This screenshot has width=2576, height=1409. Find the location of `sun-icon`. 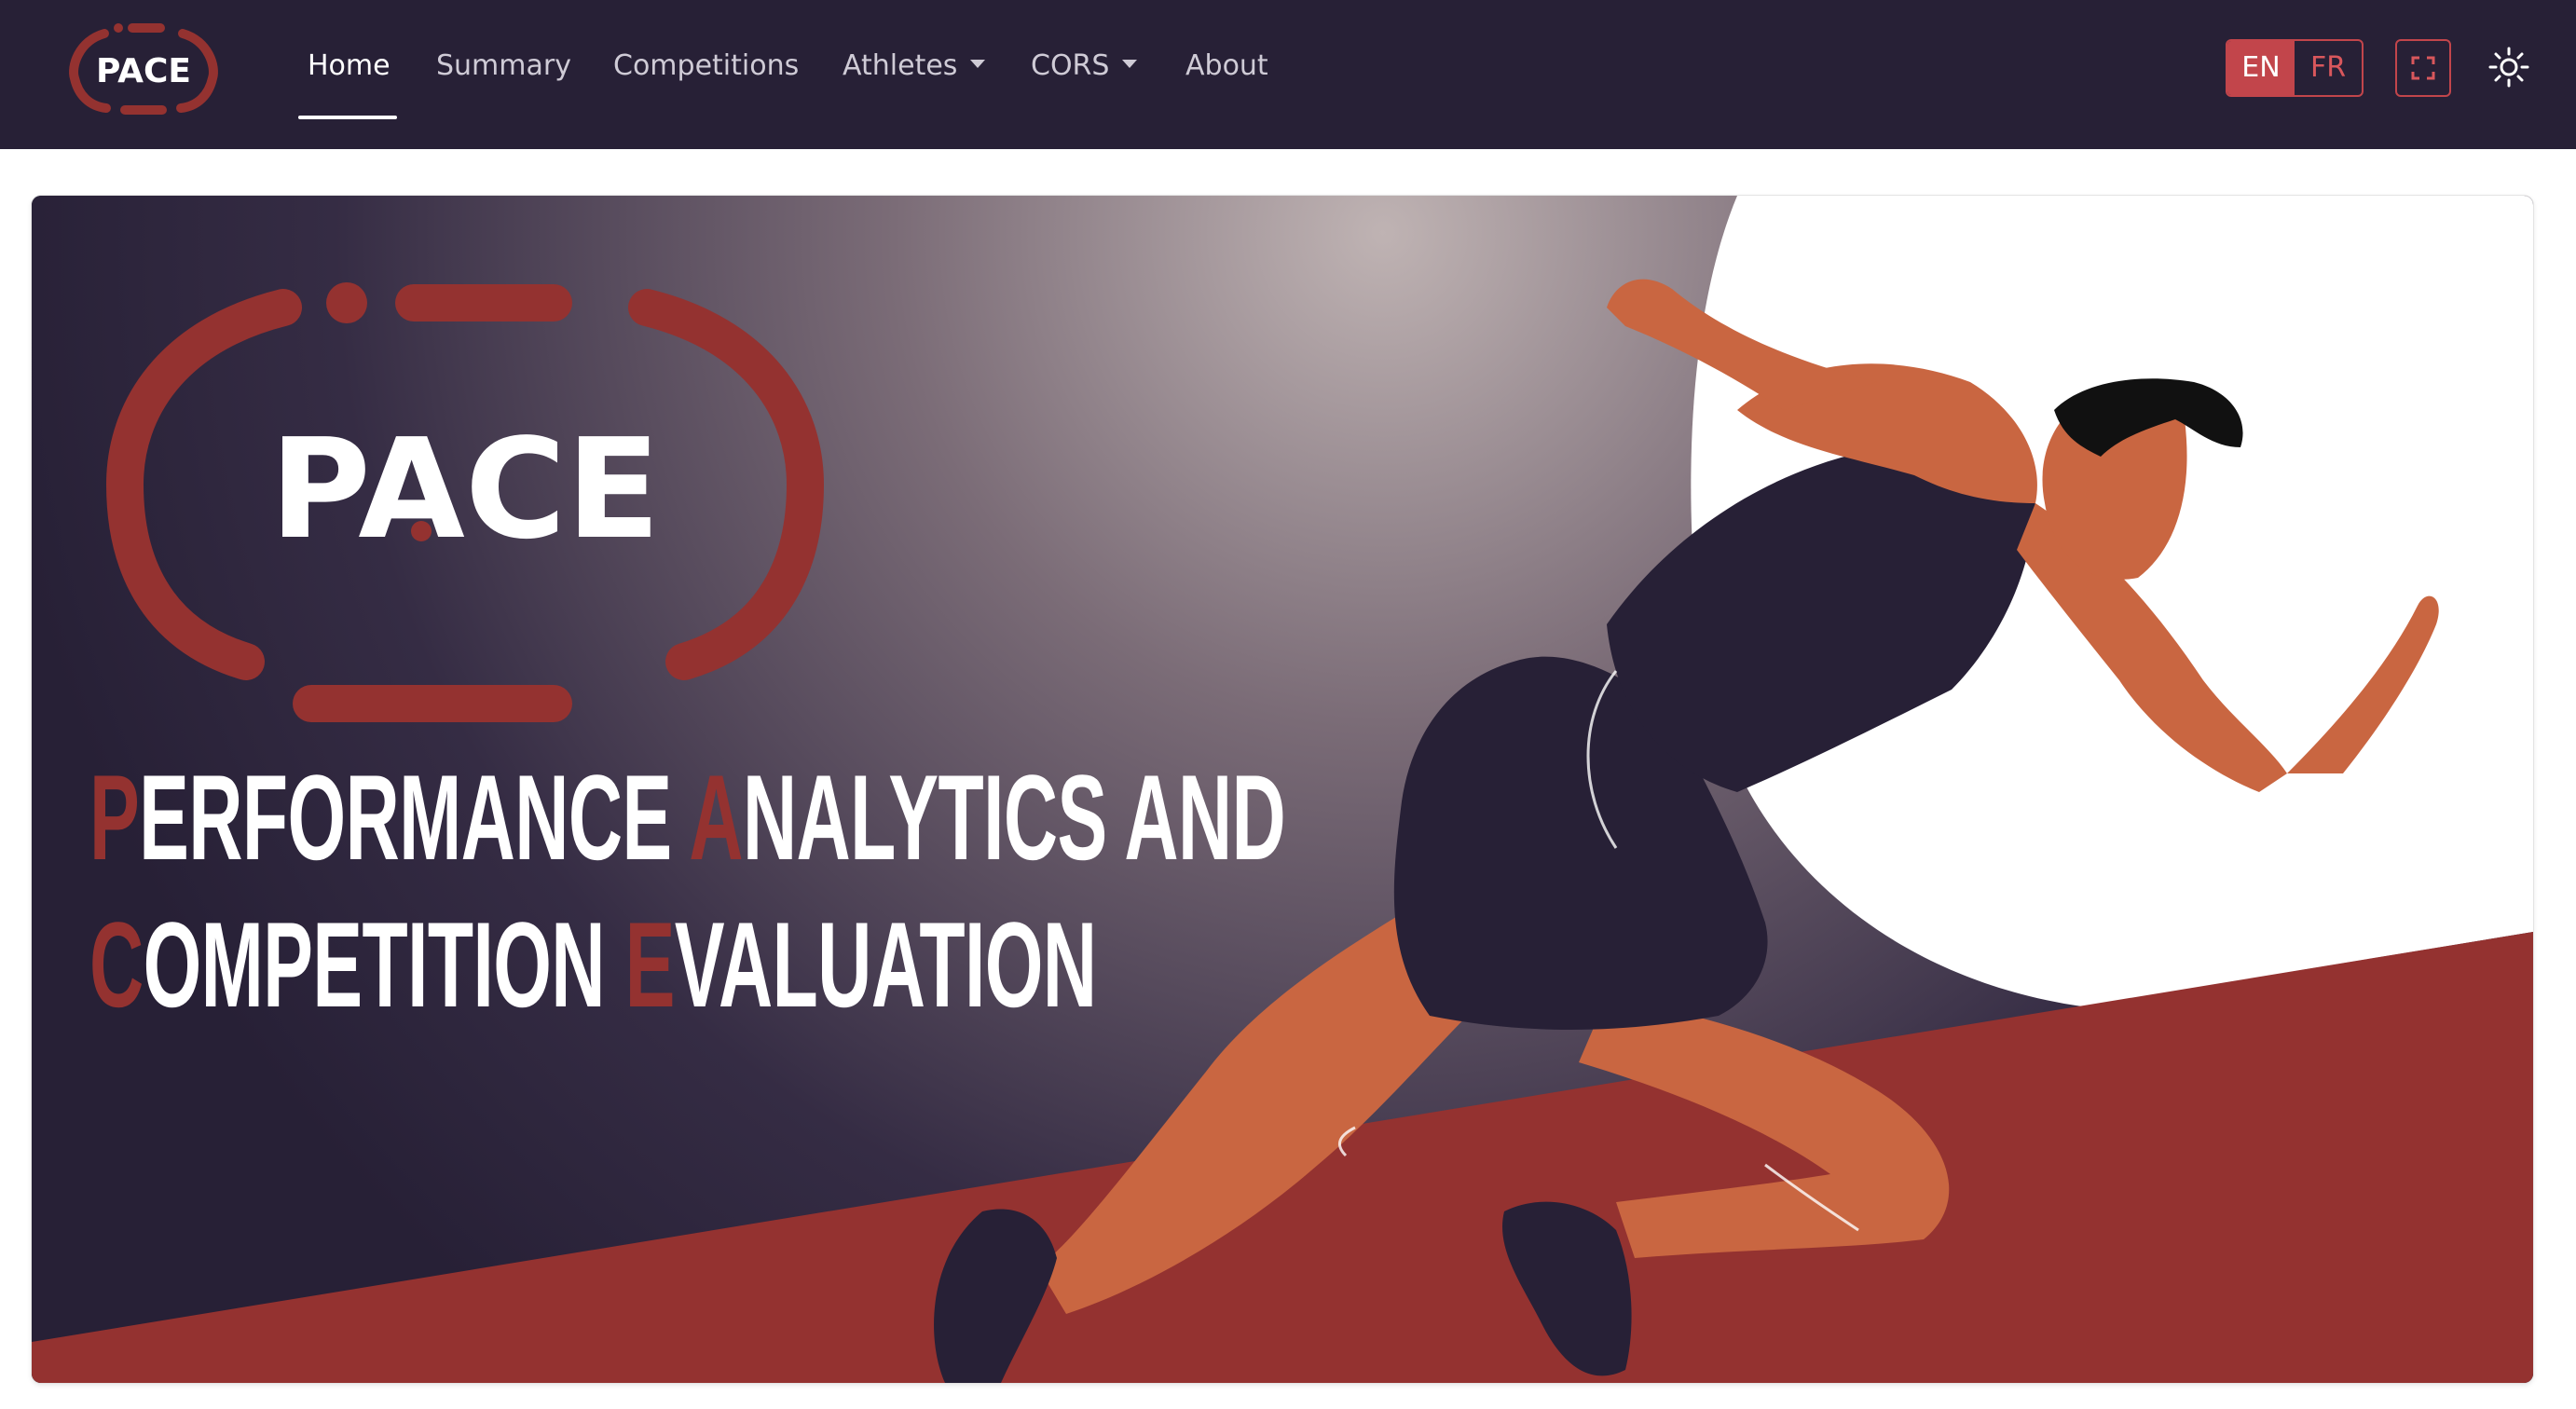

sun-icon is located at coordinates (2508, 67).